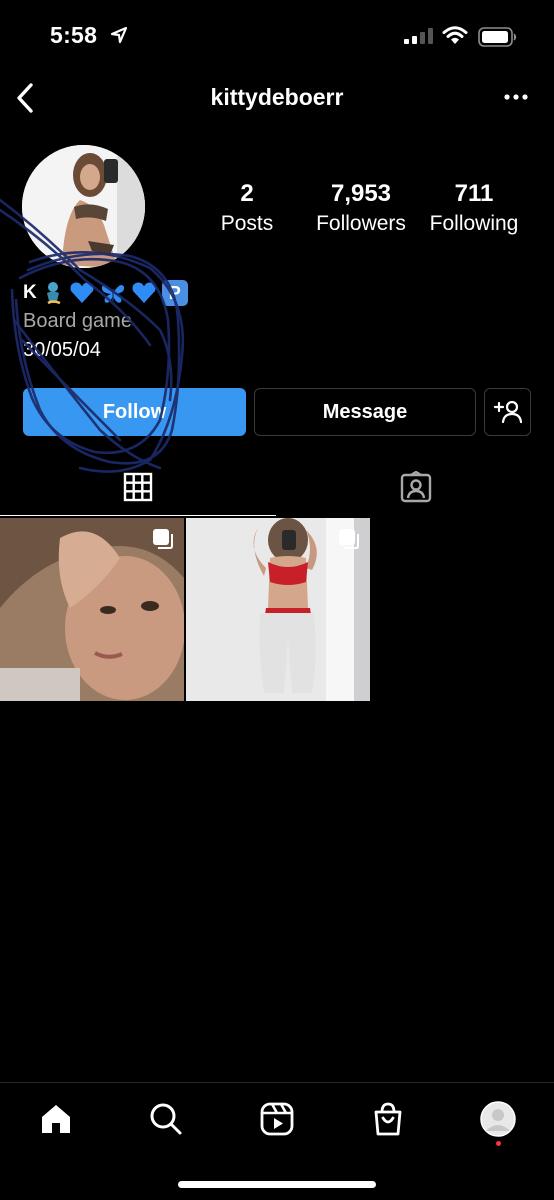 Image resolution: width=554 pixels, height=1200 pixels. What do you see at coordinates (174, 293) in the screenshot?
I see `parking-badge-icon: P` at bounding box center [174, 293].